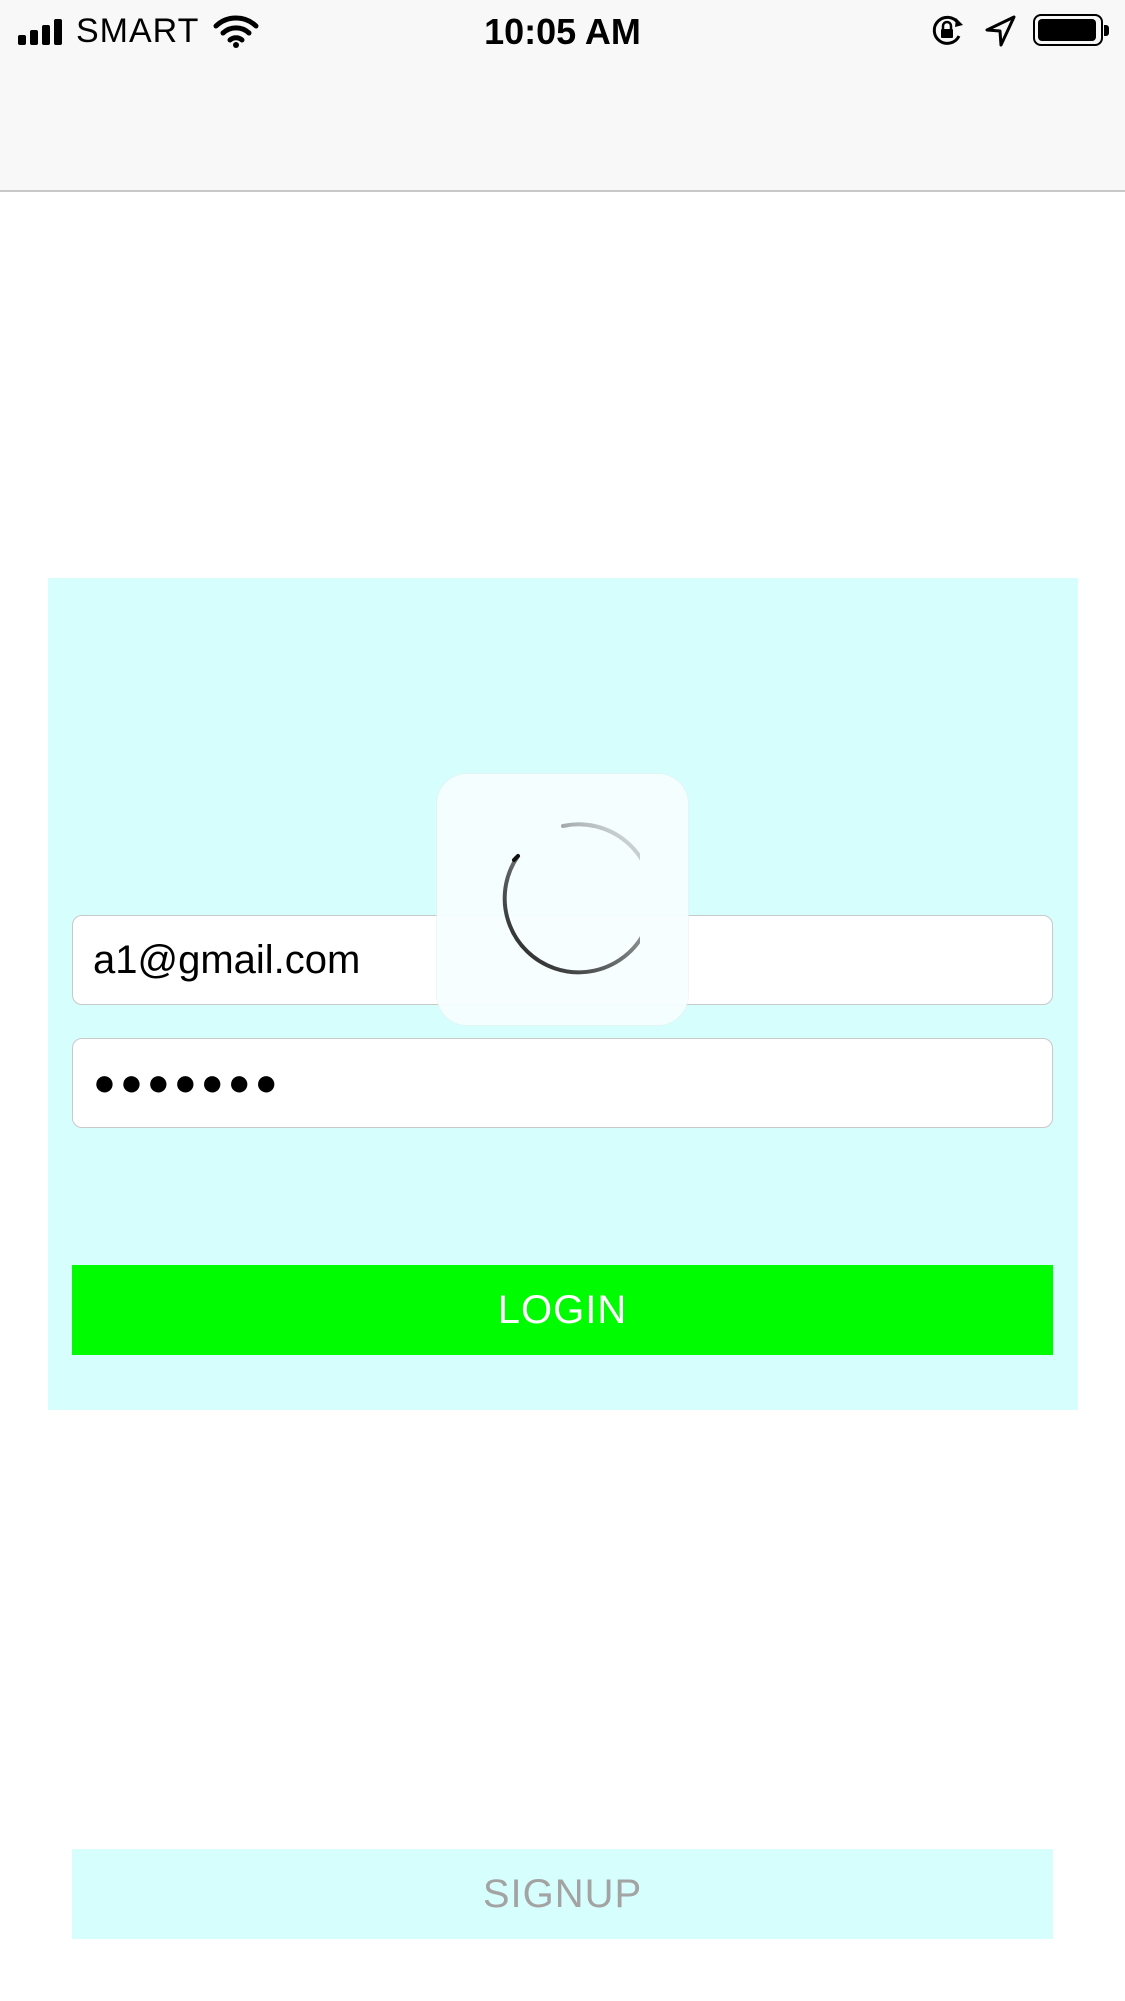 This screenshot has width=1125, height=2001. Describe the element at coordinates (187, 1082) in the screenshot. I see `password-value: ●●●●●●●` at that location.